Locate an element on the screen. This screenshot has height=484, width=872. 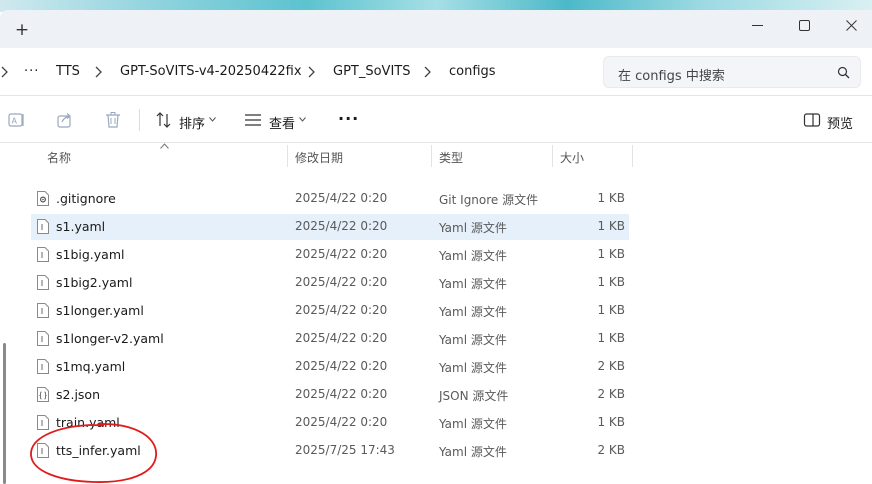
file-type: JSON 源文件 is located at coordinates (474, 396).